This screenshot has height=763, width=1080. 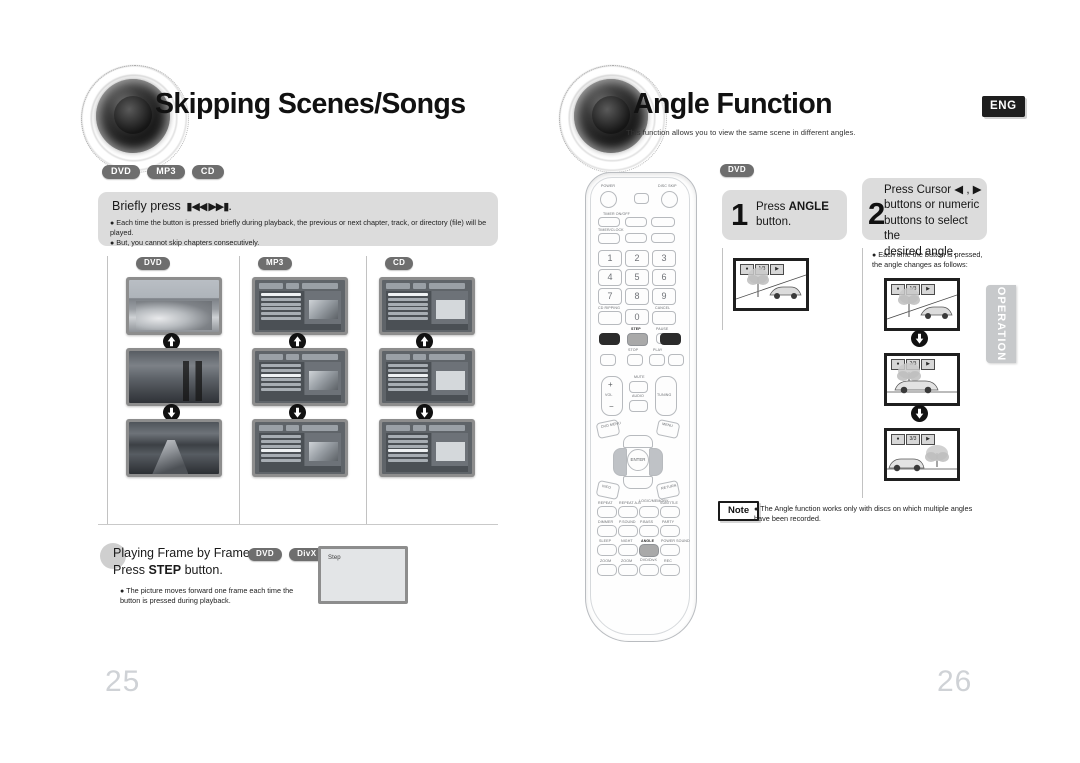 What do you see at coordinates (658, 350) in the screenshot?
I see `remote-label-play: PLAY` at bounding box center [658, 350].